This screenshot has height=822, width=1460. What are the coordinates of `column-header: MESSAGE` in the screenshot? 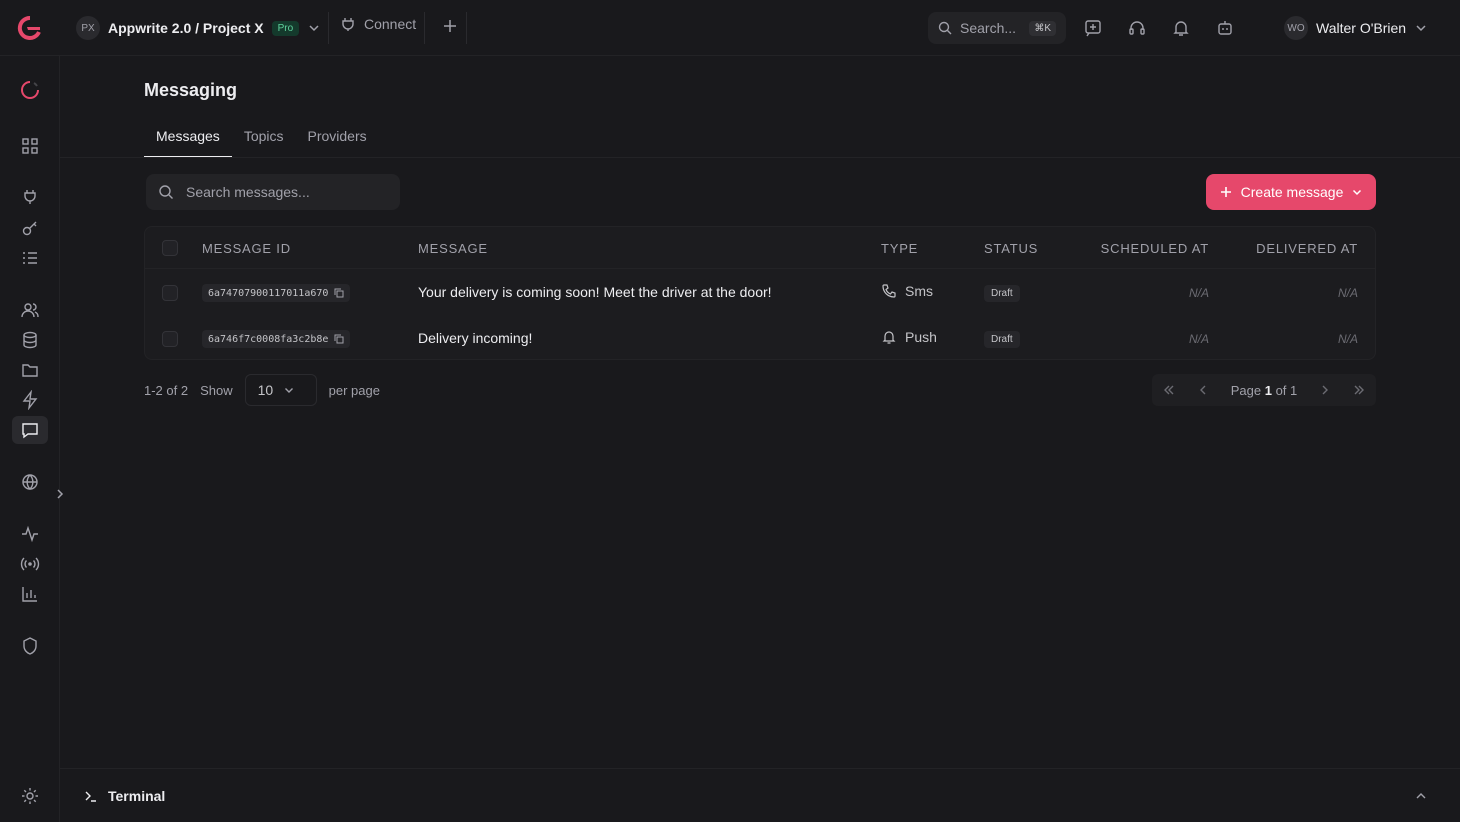 It's located at (453, 248).